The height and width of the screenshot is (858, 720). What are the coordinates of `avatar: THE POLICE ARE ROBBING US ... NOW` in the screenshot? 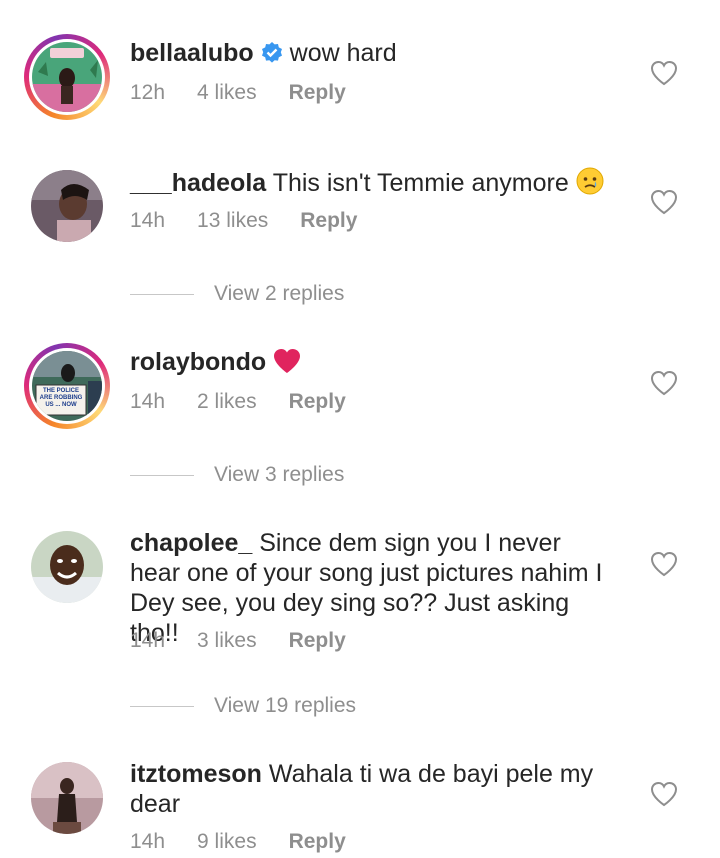 It's located at (67, 386).